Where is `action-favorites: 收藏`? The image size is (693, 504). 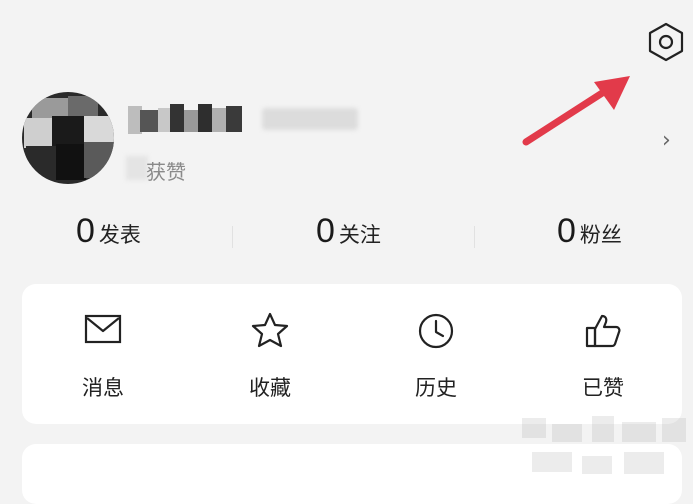
action-favorites: 收藏 is located at coordinates (270, 354).